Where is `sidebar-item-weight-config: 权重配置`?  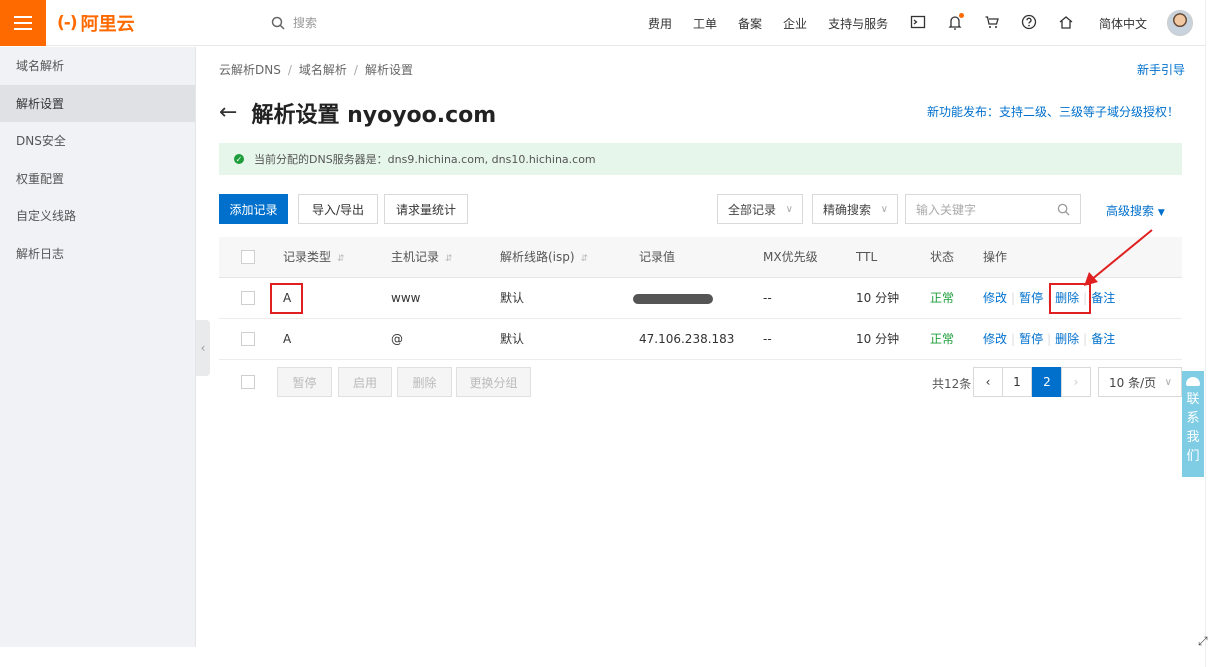
sidebar-item-weight-config: 权重配置 is located at coordinates (97, 179).